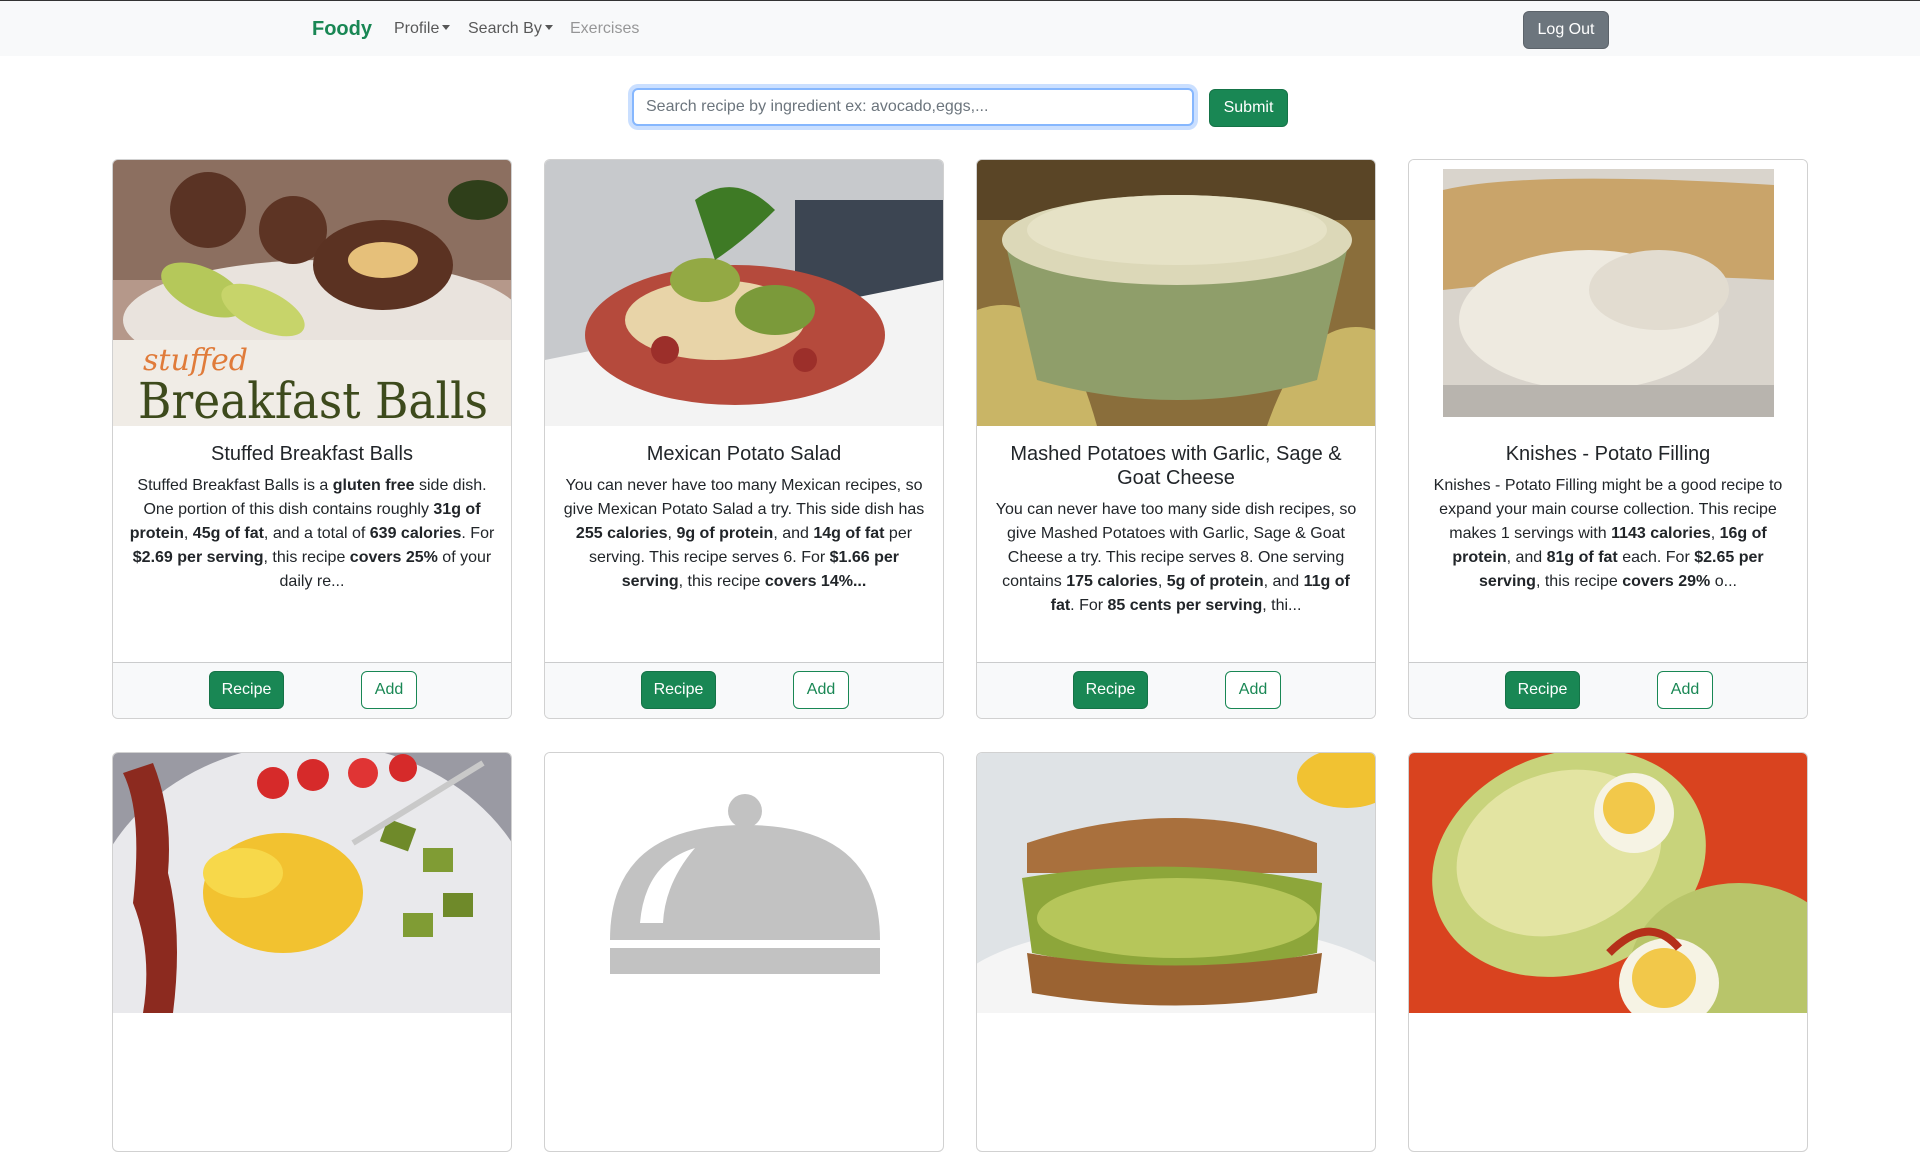  Describe the element at coordinates (422, 29) in the screenshot. I see `nav-profile-dropdown: Profile` at that location.